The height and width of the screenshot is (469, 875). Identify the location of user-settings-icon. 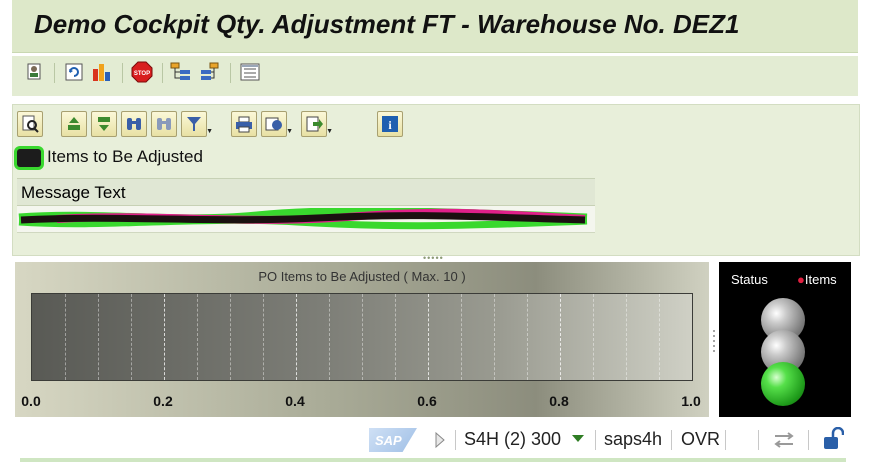
(35, 72).